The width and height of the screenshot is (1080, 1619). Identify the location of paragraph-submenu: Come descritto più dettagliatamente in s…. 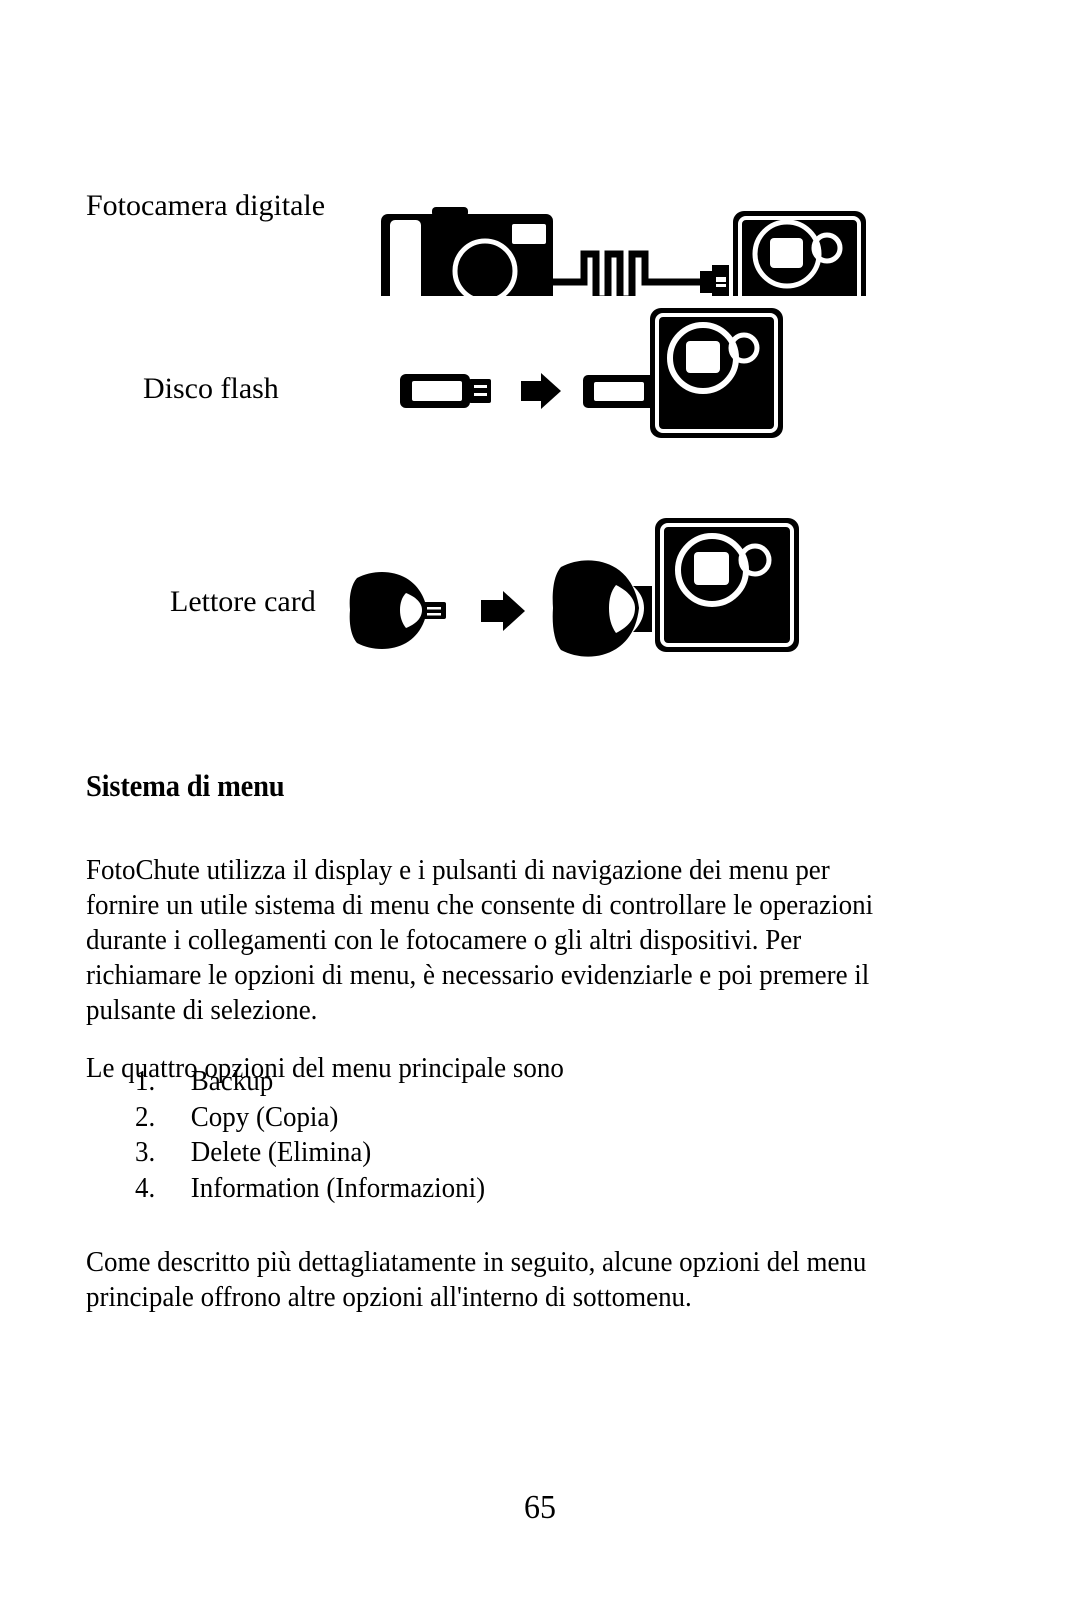
(476, 1279).